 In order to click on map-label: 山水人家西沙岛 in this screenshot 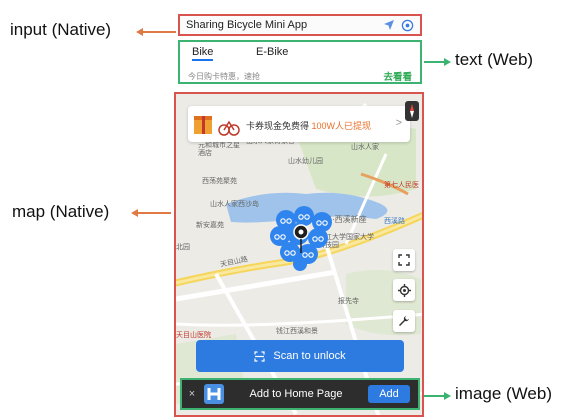, I will do `click(234, 204)`.